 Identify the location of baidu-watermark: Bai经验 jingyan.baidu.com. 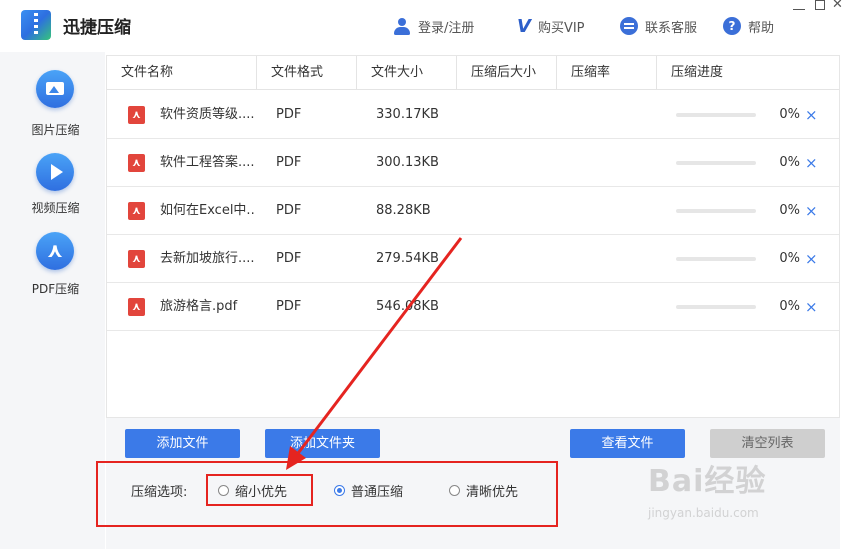
(743, 491).